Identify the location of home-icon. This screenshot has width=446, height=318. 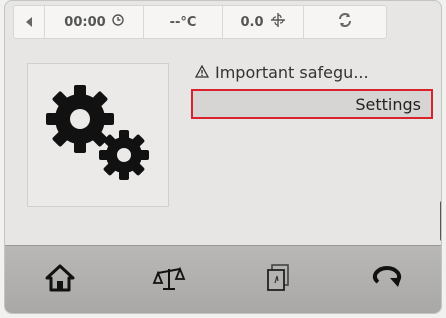
(60, 280).